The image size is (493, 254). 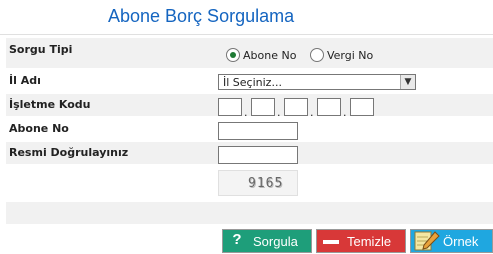 I want to click on row-isletme-kodu: İşletme Kodu, so click(x=249, y=105).